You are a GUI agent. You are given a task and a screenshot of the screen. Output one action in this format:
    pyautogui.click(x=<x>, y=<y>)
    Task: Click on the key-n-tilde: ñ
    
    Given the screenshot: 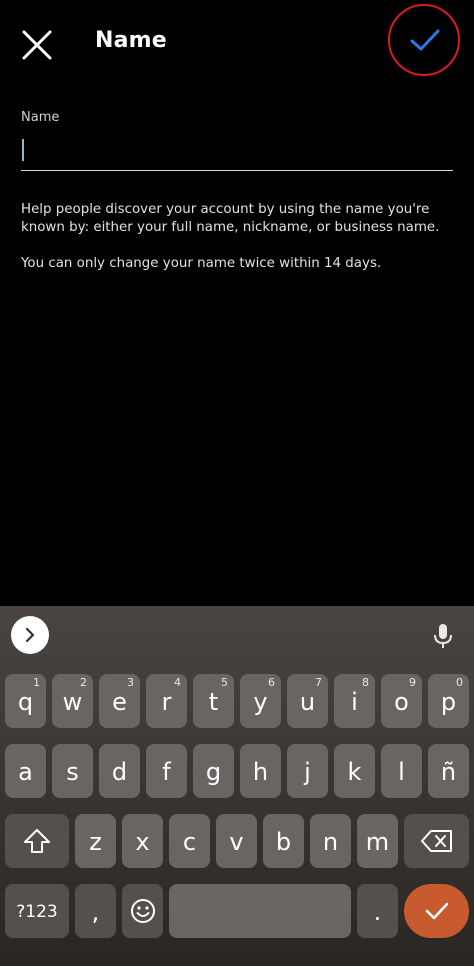 What is the action you would take?
    pyautogui.click(x=448, y=771)
    